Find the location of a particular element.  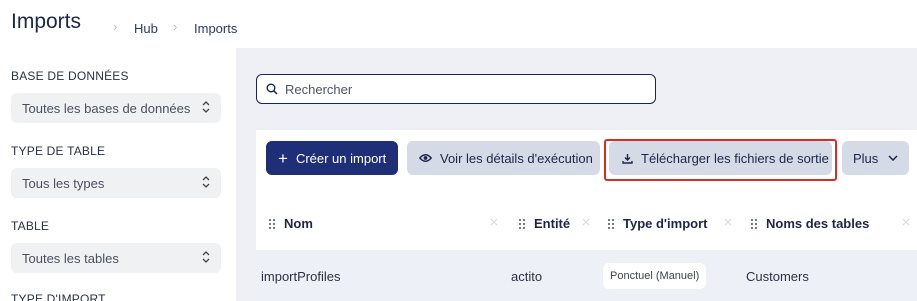

column-header-label: Type d'import is located at coordinates (665, 223).